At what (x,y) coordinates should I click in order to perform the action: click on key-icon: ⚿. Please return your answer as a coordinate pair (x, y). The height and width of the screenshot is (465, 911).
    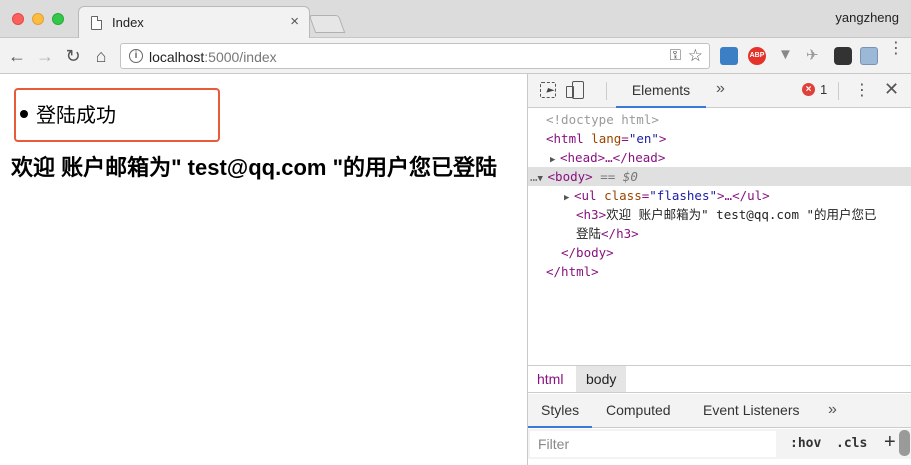
    Looking at the image, I should click on (675, 55).